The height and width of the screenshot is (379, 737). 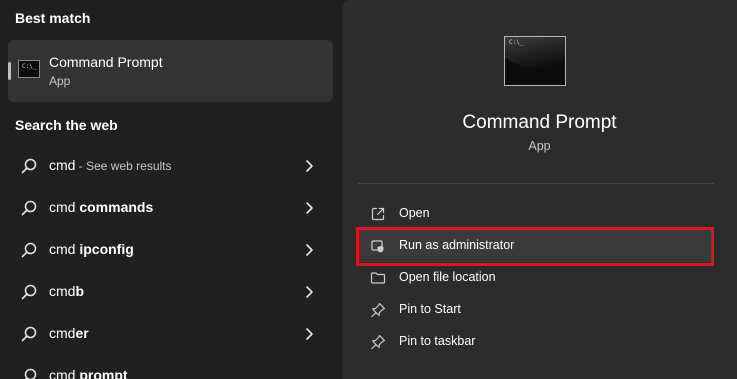 I want to click on highlight-annotation-box, so click(x=535, y=246).